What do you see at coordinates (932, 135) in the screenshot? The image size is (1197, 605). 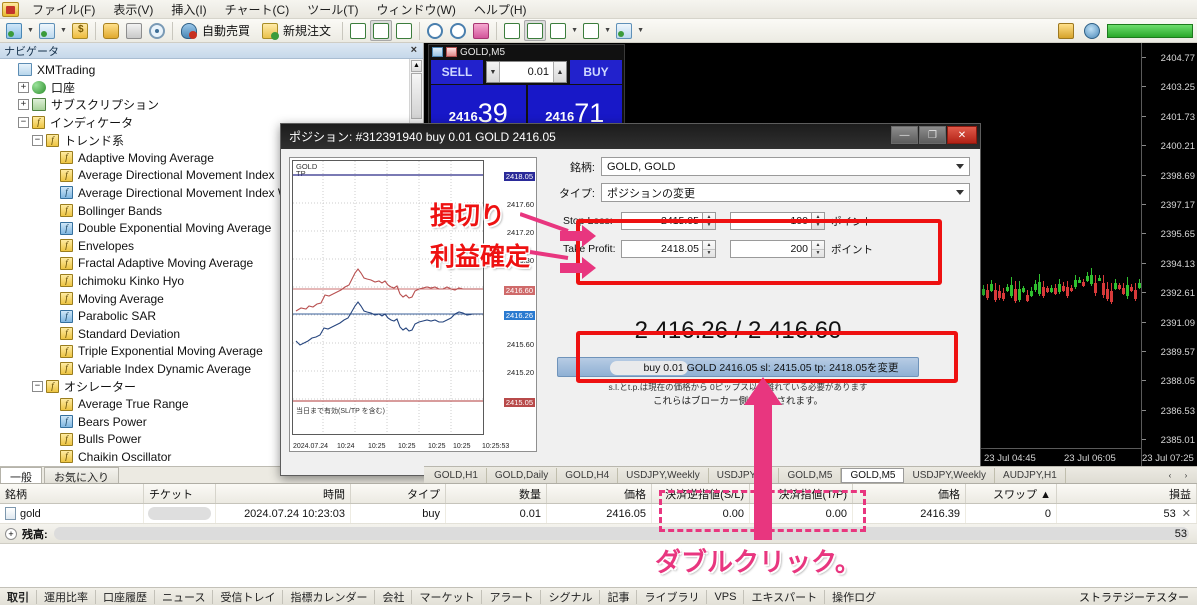 I see `maximize-button: ❐` at bounding box center [932, 135].